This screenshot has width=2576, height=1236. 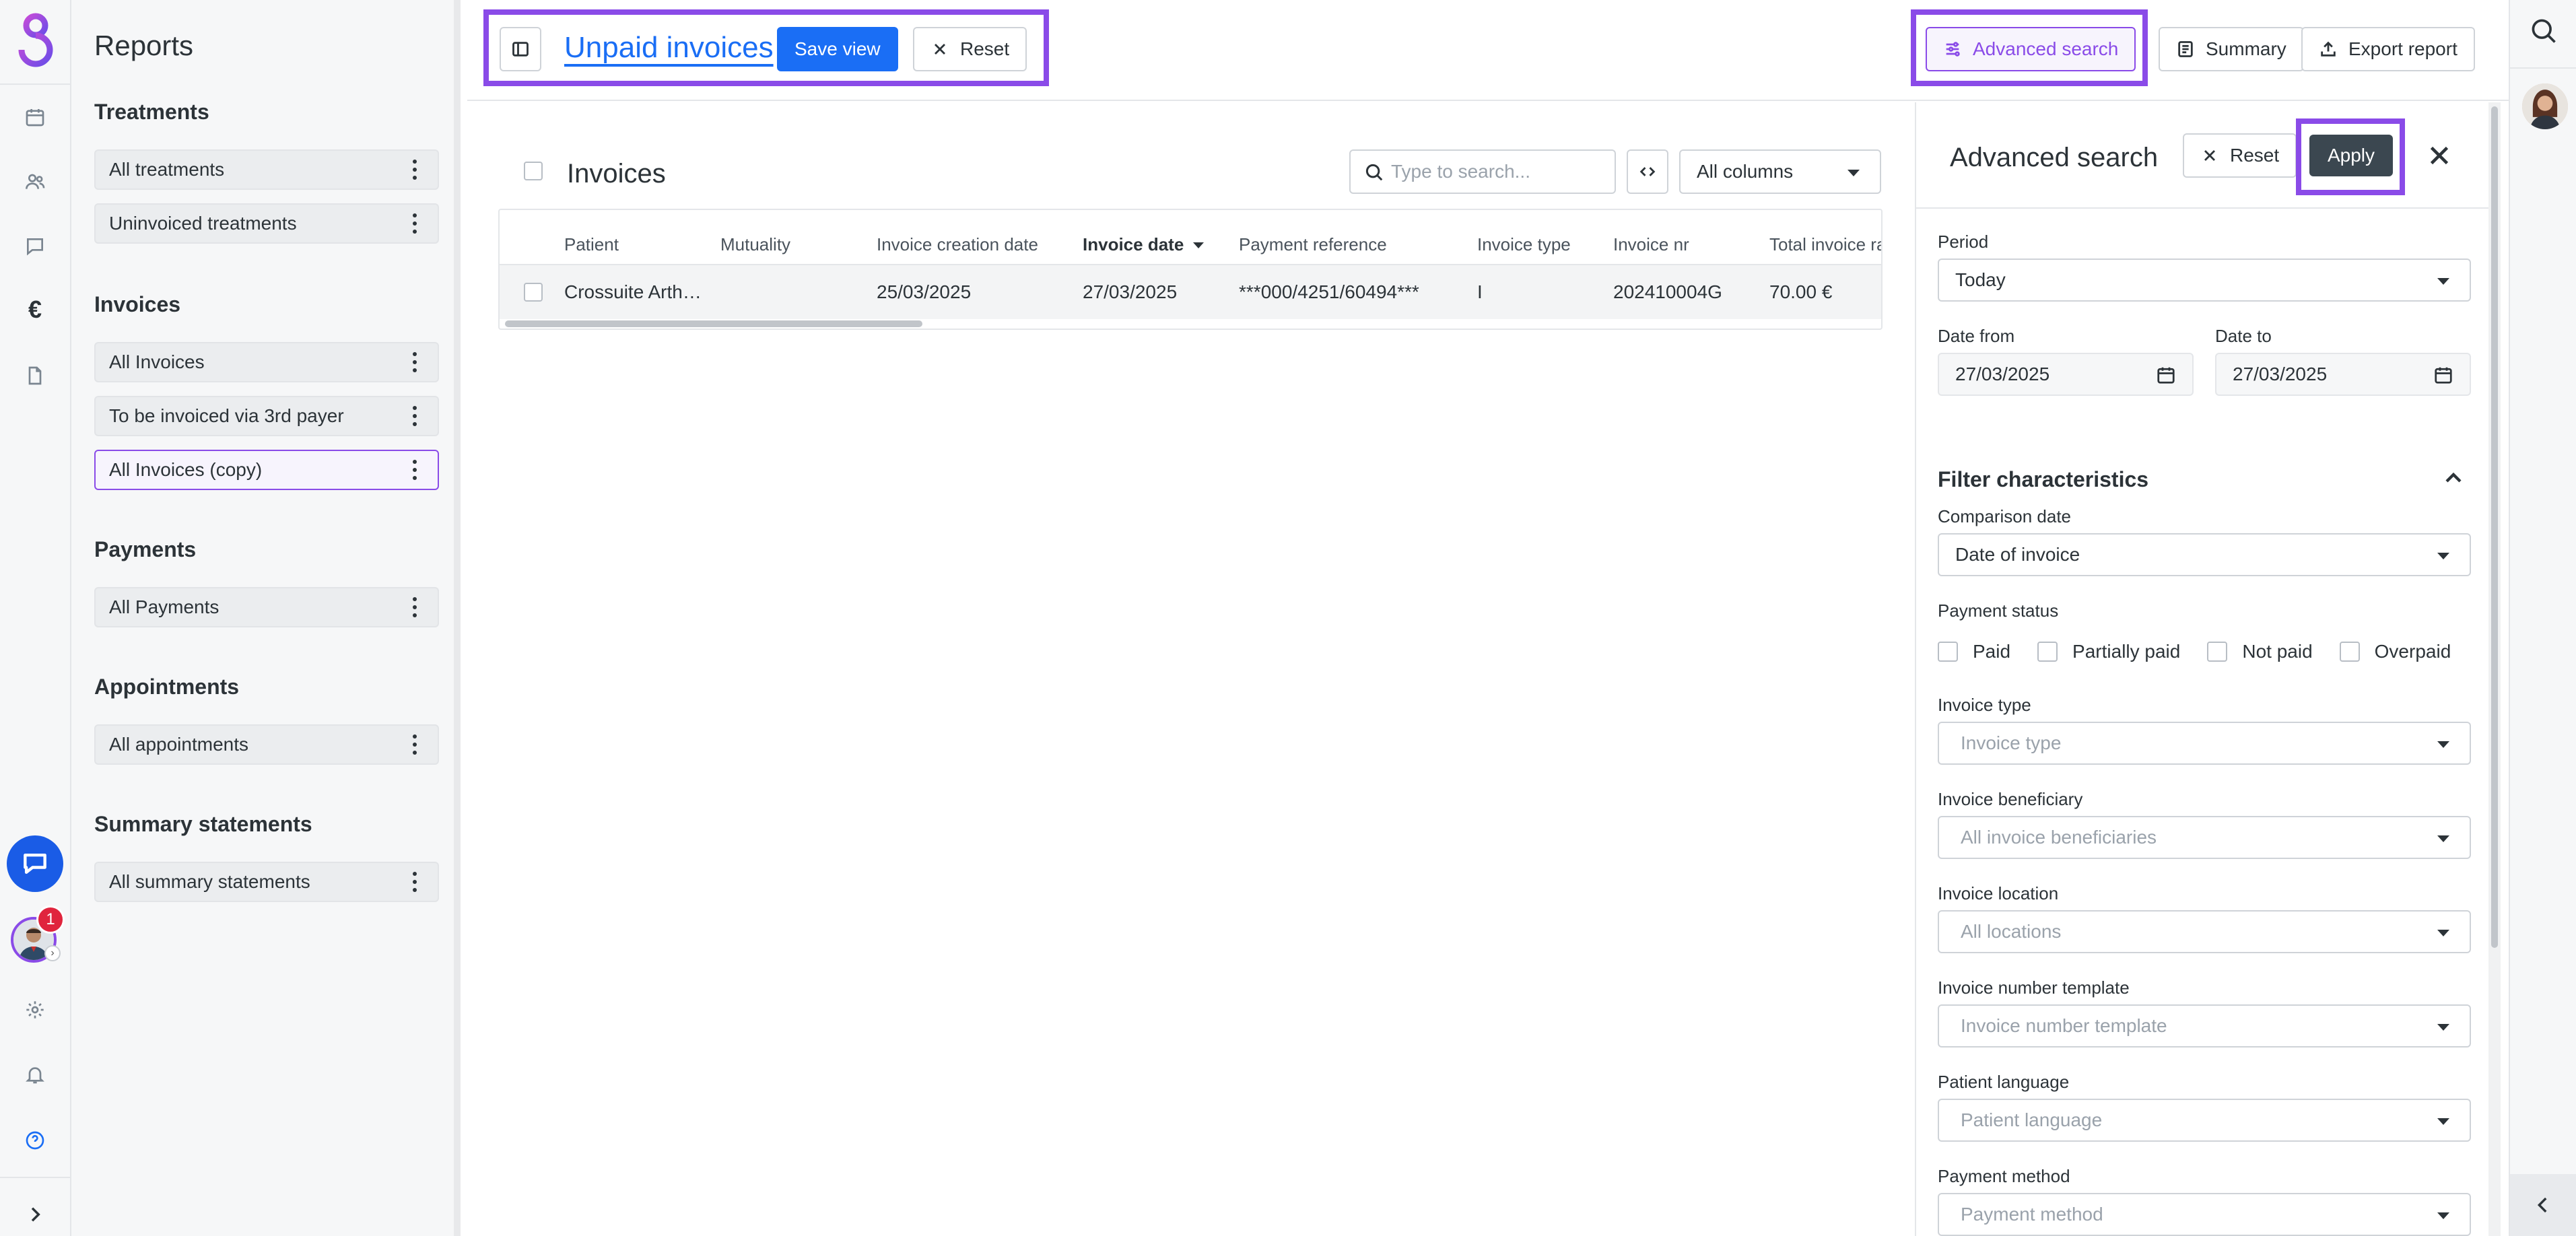 I want to click on period-value: Today, so click(x=1980, y=279).